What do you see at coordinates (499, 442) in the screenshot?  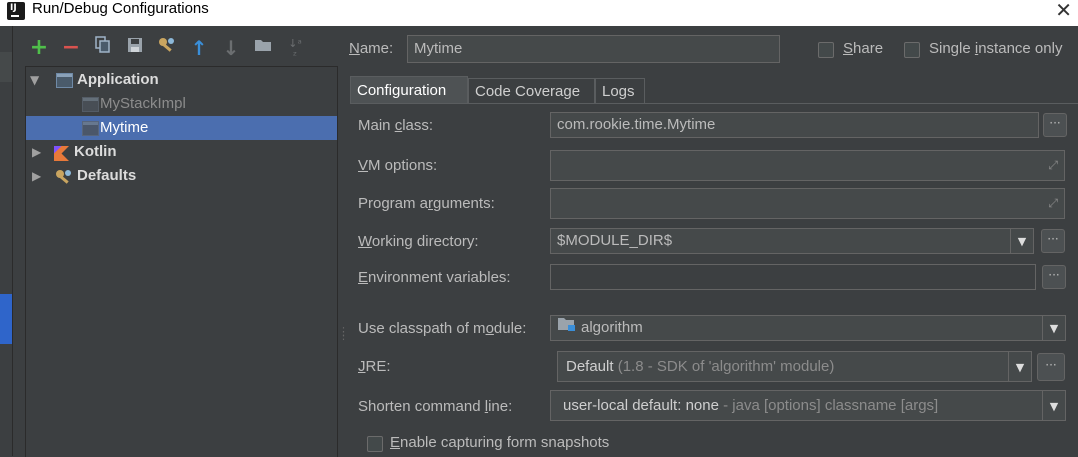 I see `capture-snapshots-label: Enable capturing form snapshots` at bounding box center [499, 442].